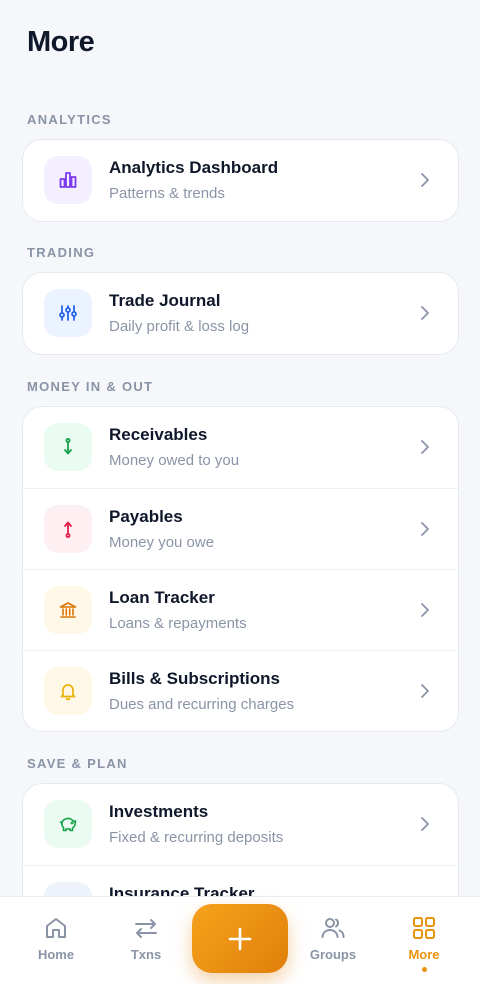 The height and width of the screenshot is (984, 480). I want to click on menu-item-investments: Investments Fixed & recurring deposits, so click(240, 824).